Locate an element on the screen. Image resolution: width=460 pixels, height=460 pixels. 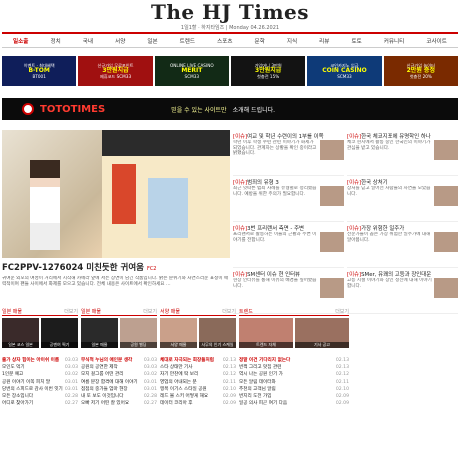
nav-item-5: 트렌드 is located at coordinates (187, 41).